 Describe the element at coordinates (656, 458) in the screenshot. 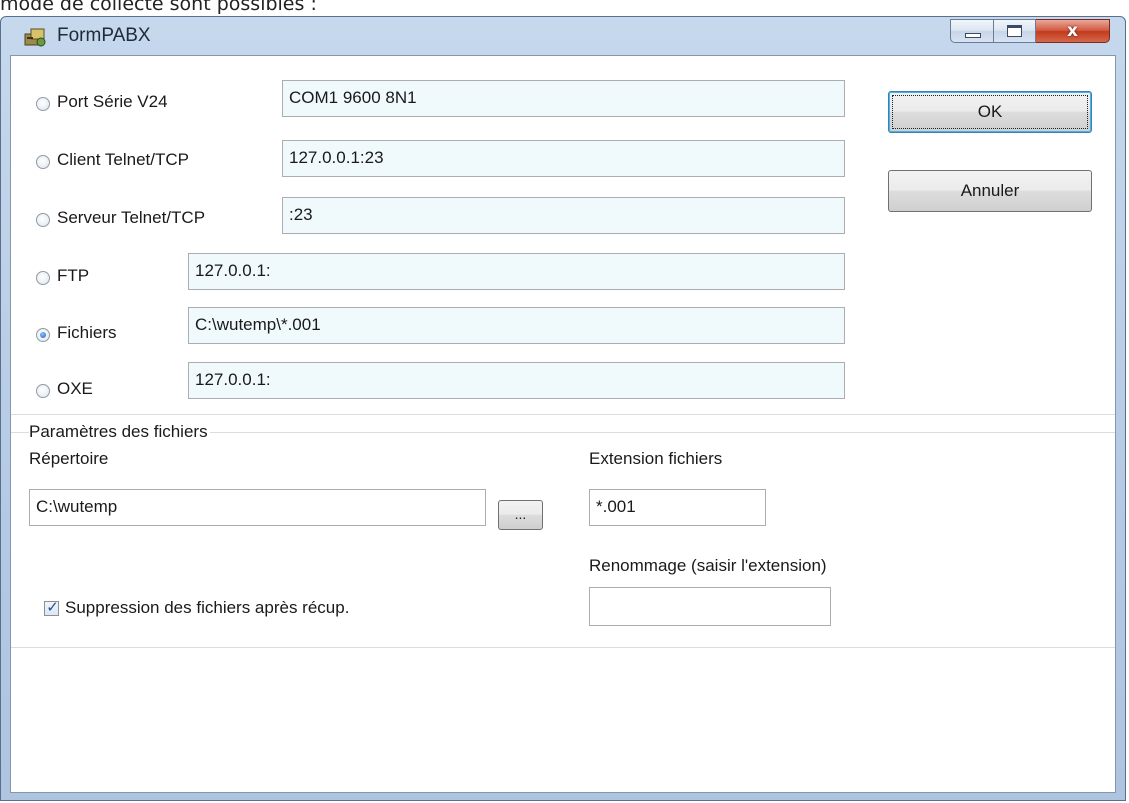

I see `extension-label: Extension fichiers` at that location.